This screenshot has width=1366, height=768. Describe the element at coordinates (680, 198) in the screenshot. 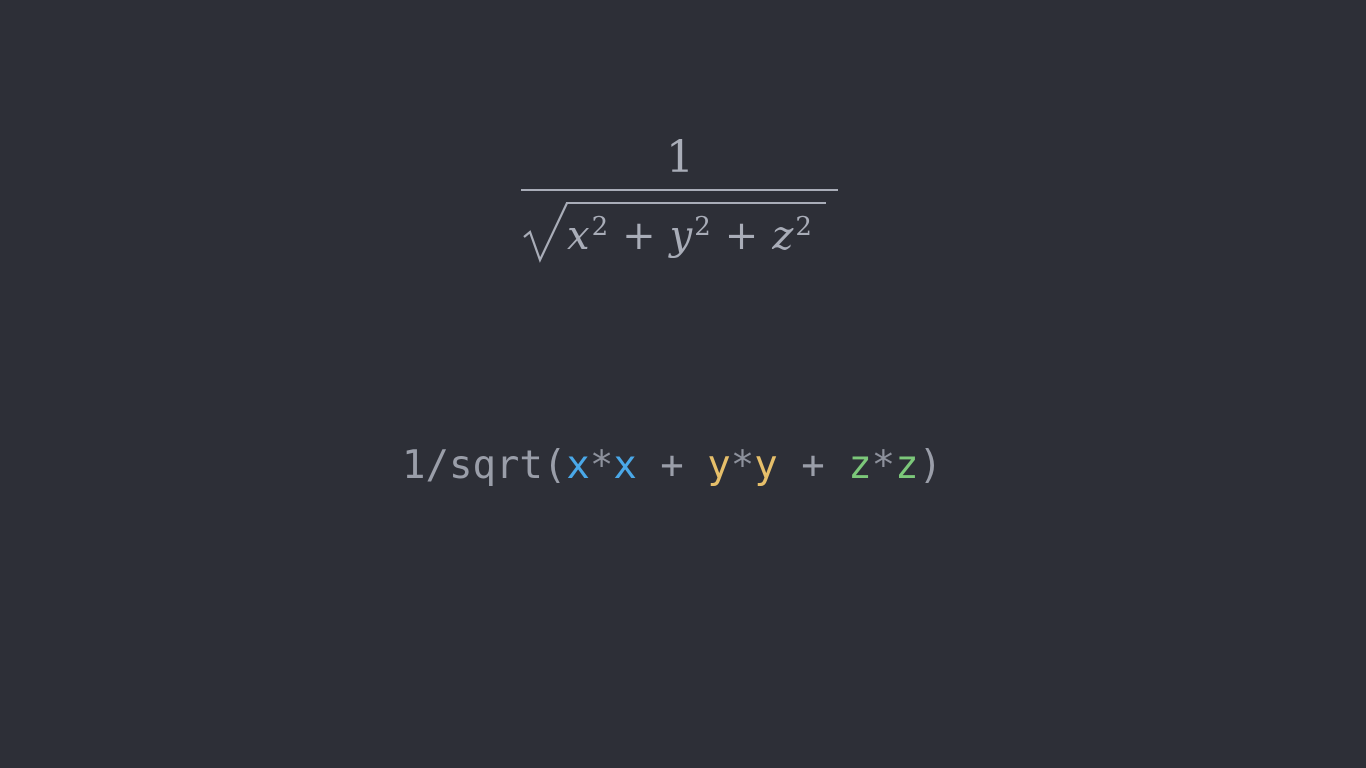

I see `math-formula: 1 x2 + y2 + z2` at that location.